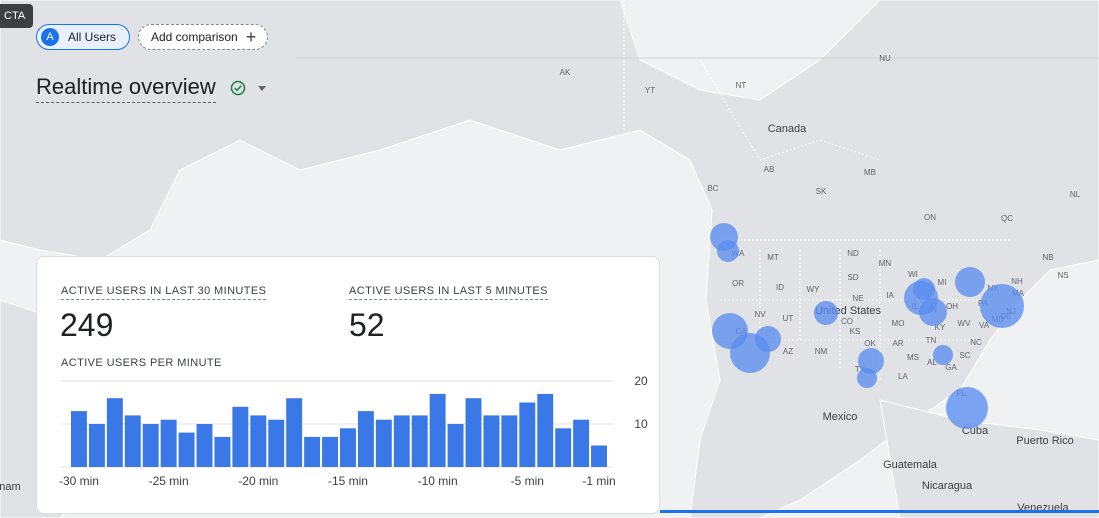 The height and width of the screenshot is (518, 1099). Describe the element at coordinates (898, 323) in the screenshot. I see `map-label: MO` at that location.